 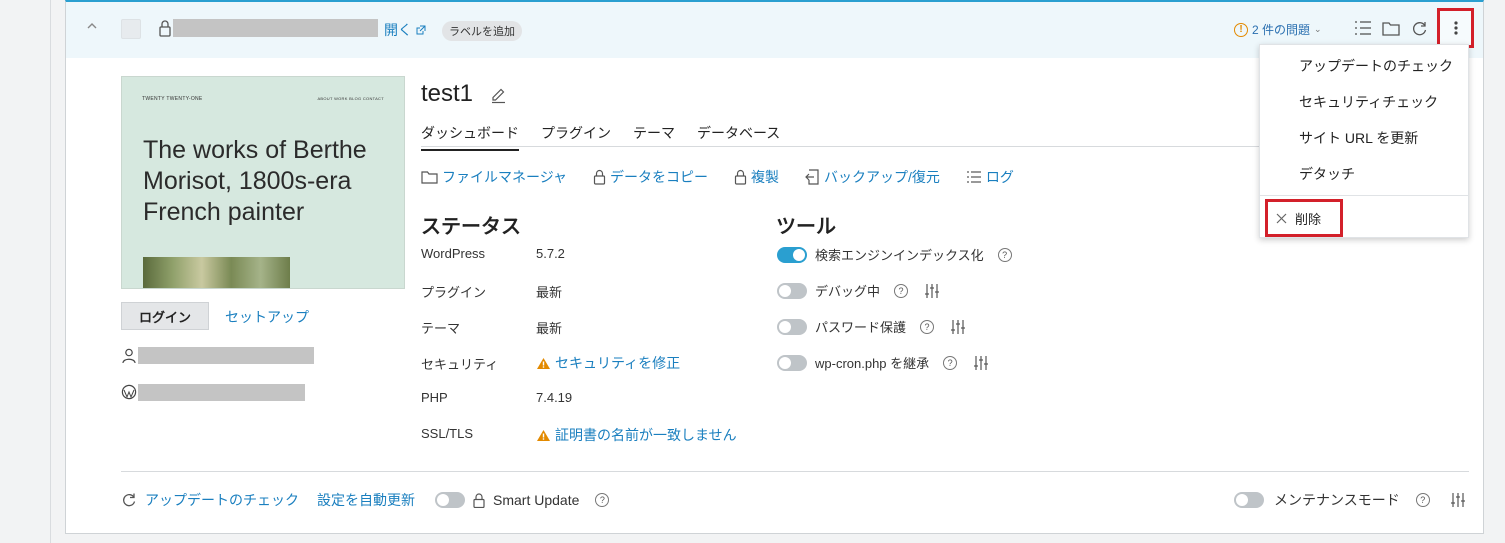 I want to click on maintenance-mode-toggle, so click(x=1249, y=500).